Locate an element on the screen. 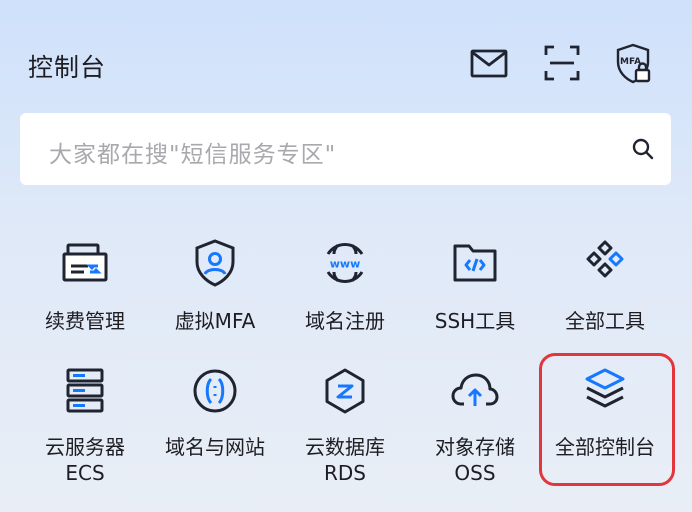 This screenshot has width=692, height=512. tool-oss-label-line1: 对象存储 is located at coordinates (475, 447).